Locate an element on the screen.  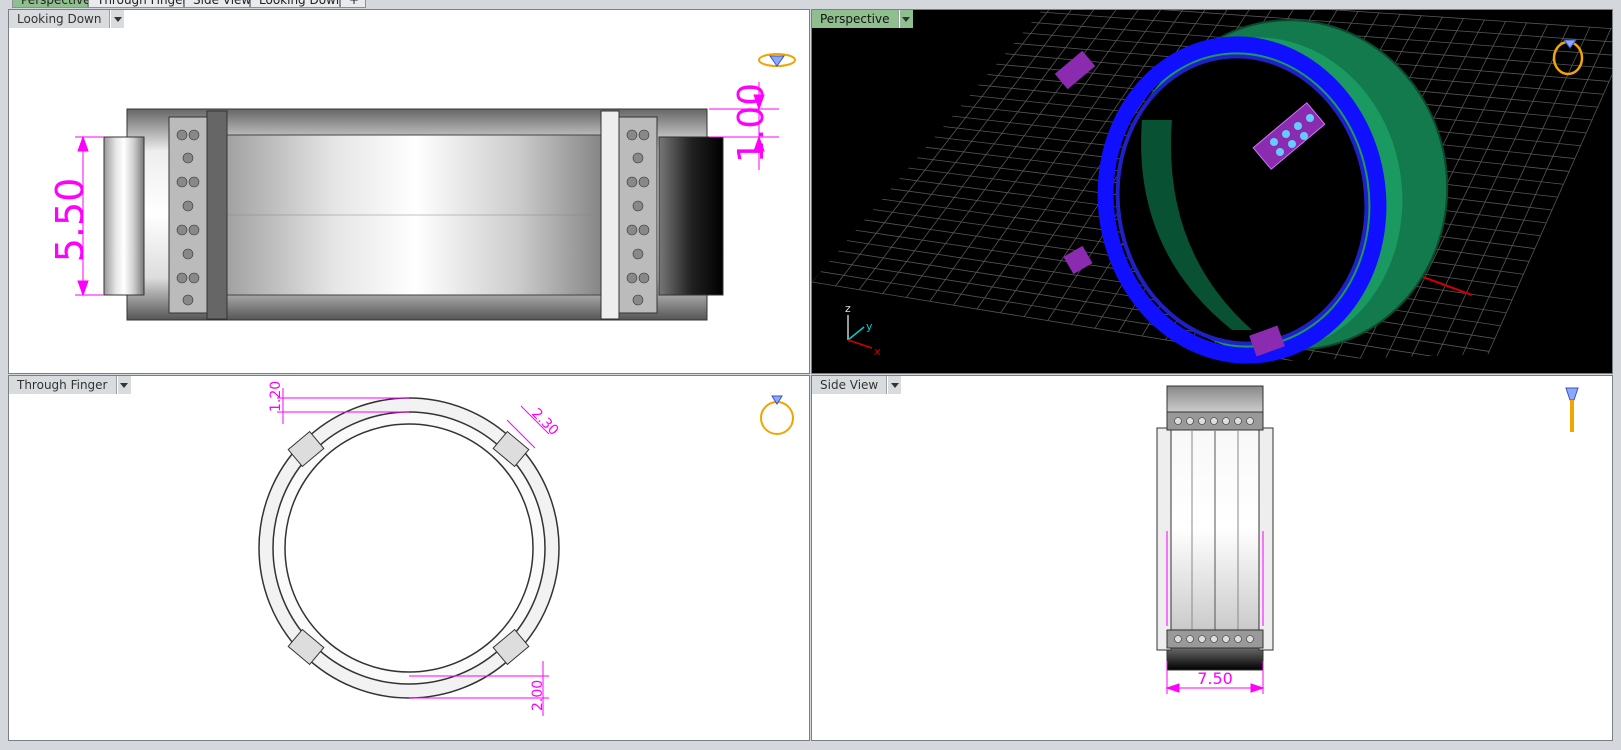
dimension-5-50: 5.50 is located at coordinates (70, 220).